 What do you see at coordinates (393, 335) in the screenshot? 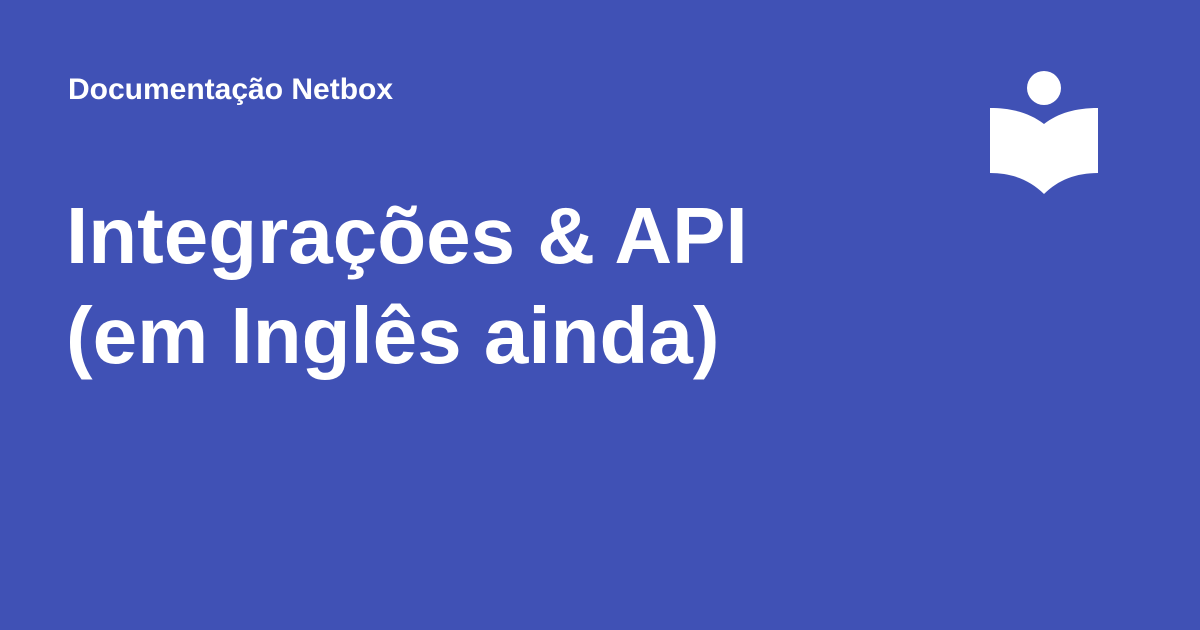
I see `page-title-line-2: (em Inglês ainda)` at bounding box center [393, 335].